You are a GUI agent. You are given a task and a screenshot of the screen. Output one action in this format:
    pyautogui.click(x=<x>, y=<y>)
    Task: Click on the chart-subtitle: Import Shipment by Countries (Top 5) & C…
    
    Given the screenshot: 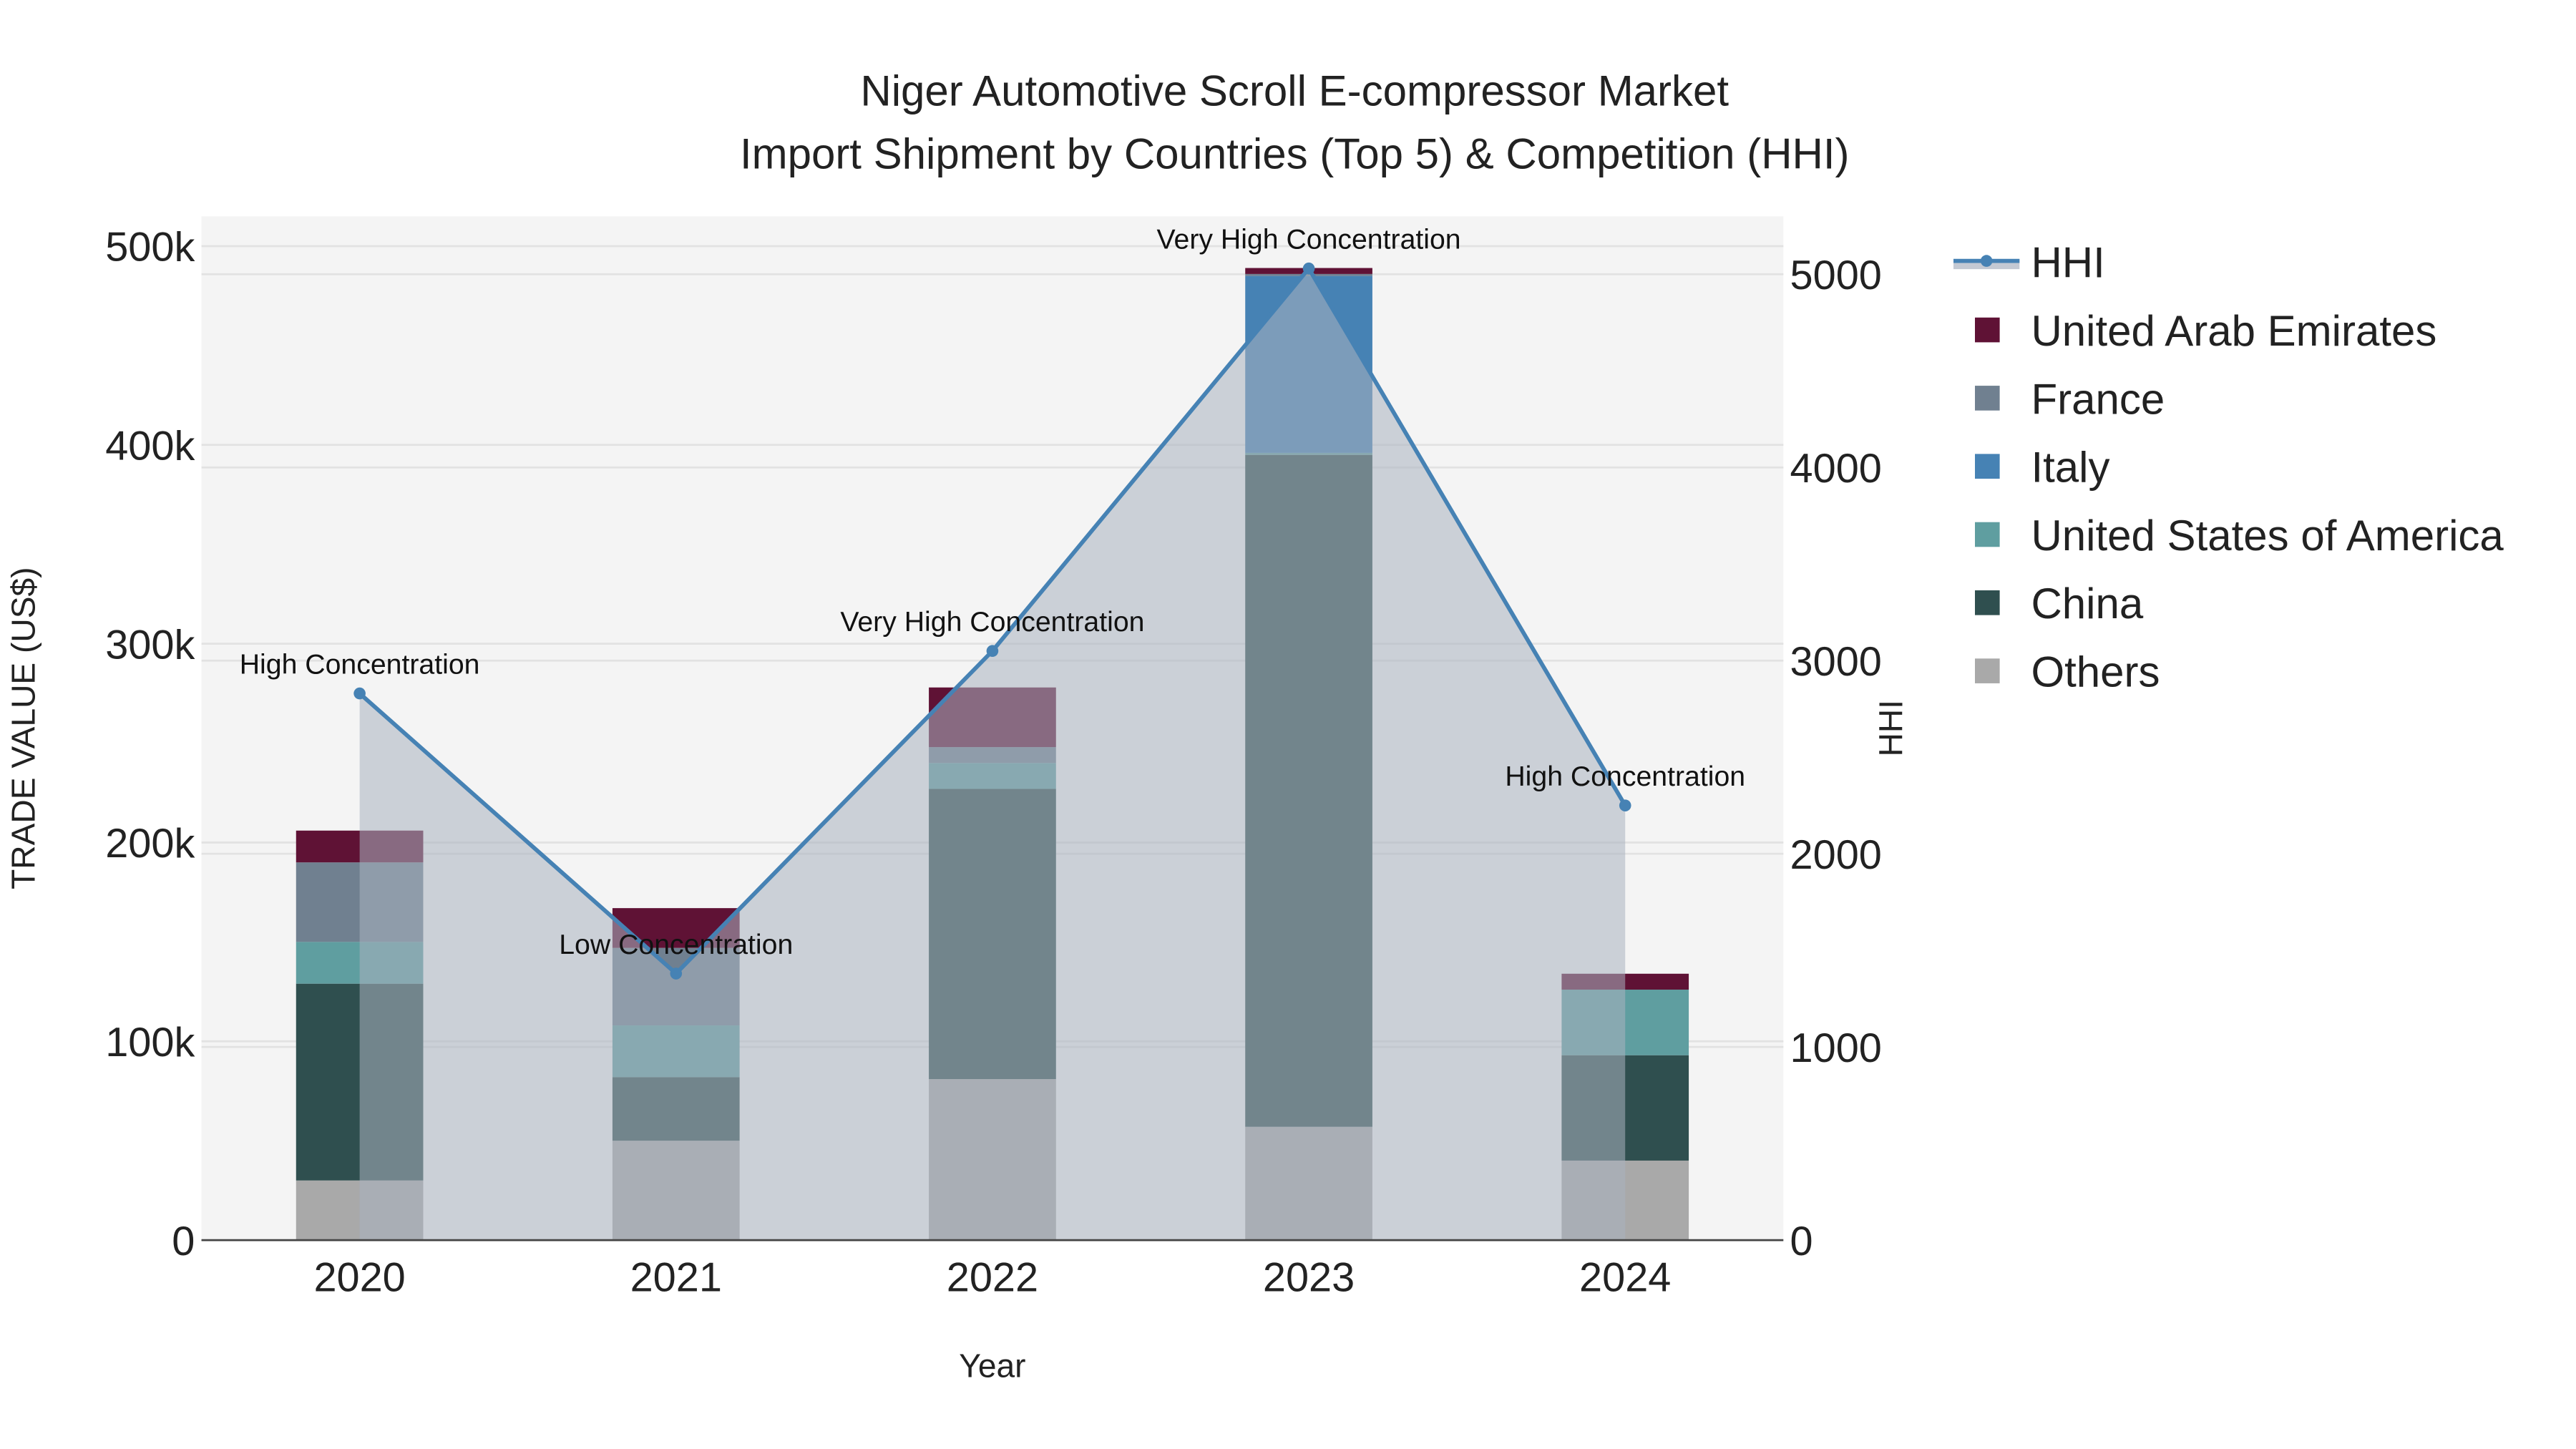 What is the action you would take?
    pyautogui.click(x=1295, y=153)
    